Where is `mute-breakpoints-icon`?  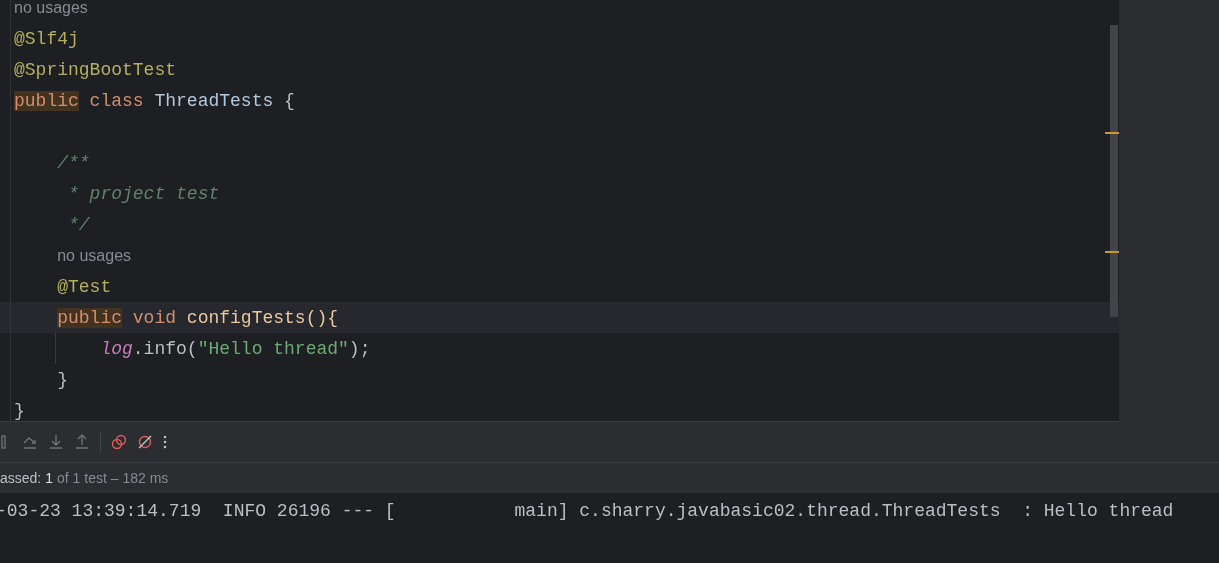
mute-breakpoints-icon is located at coordinates (145, 442).